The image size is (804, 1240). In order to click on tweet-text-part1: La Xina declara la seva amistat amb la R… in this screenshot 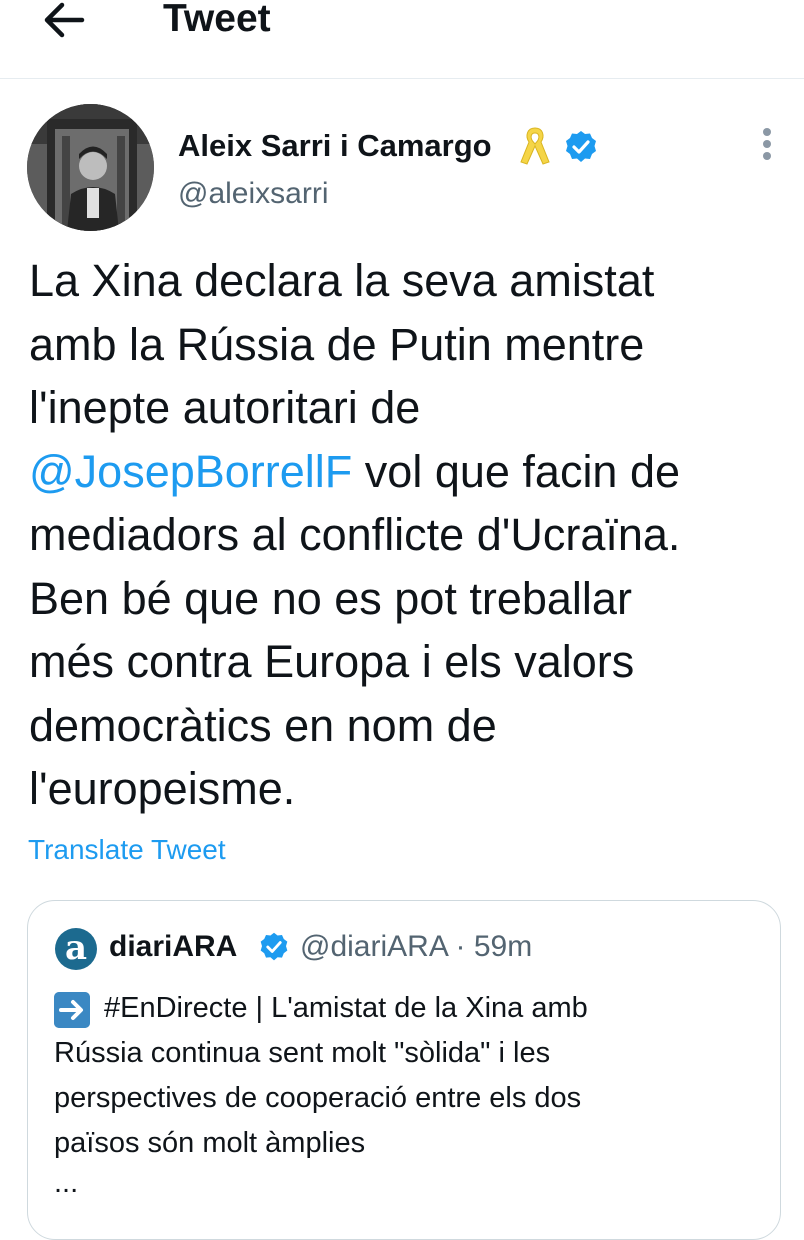, I will do `click(342, 344)`.